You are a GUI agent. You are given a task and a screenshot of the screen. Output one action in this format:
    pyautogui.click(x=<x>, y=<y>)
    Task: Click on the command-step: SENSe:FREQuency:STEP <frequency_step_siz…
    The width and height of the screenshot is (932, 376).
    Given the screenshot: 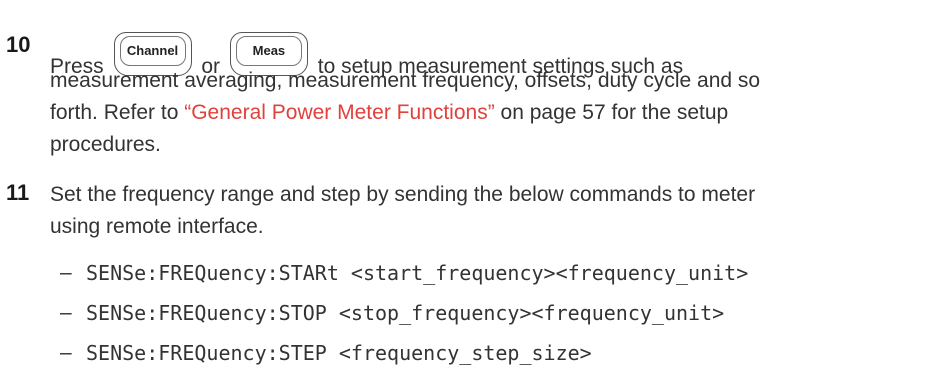 What is the action you would take?
    pyautogui.click(x=339, y=353)
    